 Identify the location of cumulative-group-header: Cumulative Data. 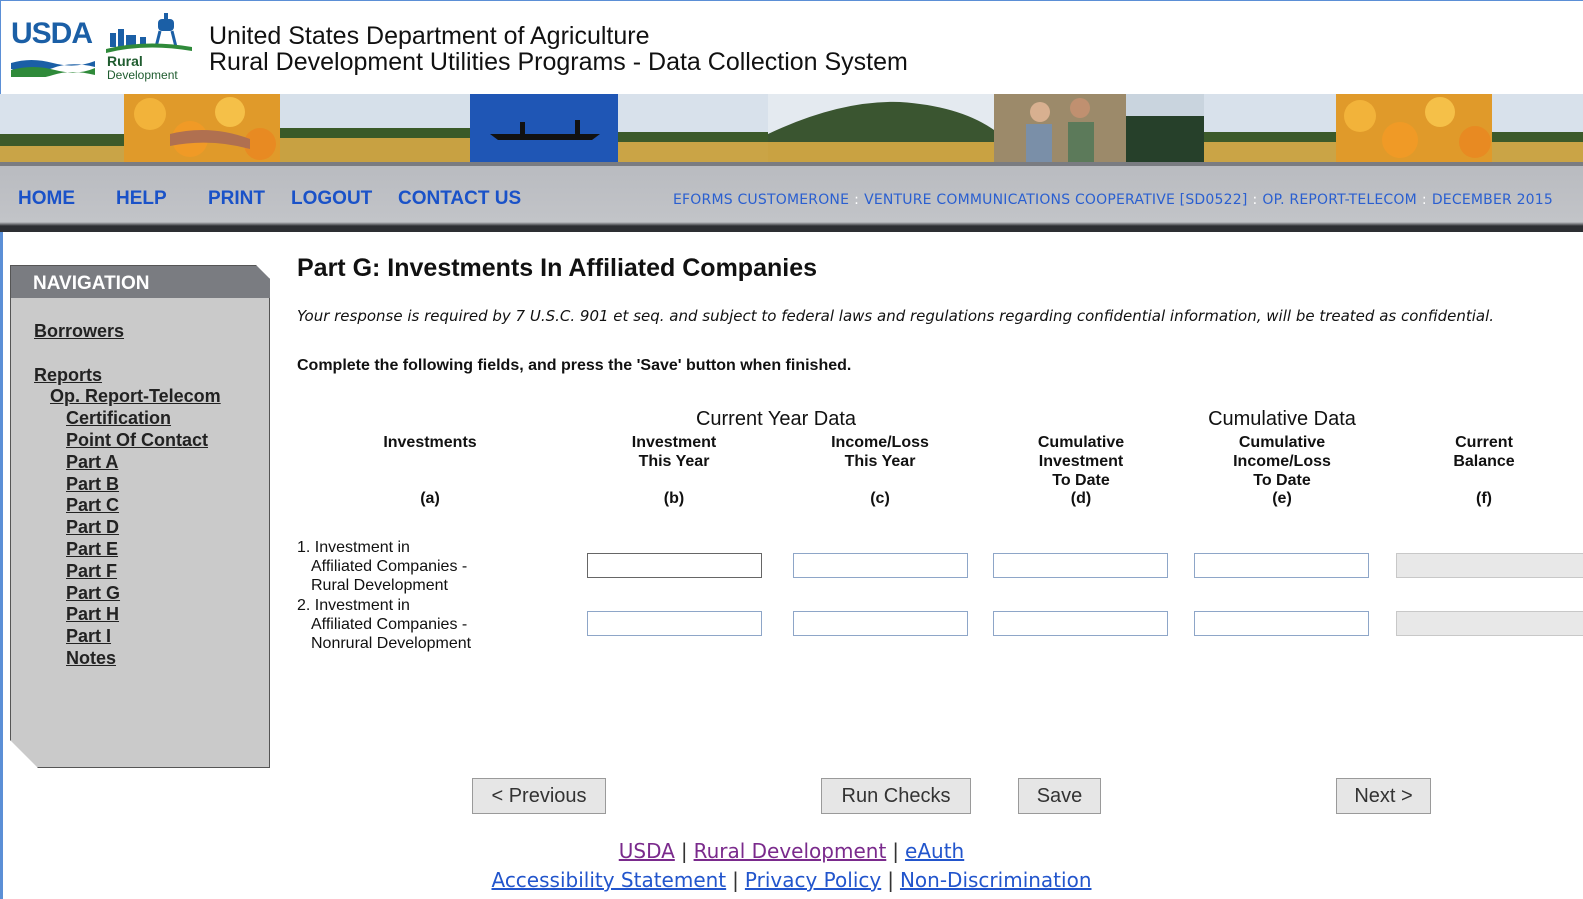
(1282, 419).